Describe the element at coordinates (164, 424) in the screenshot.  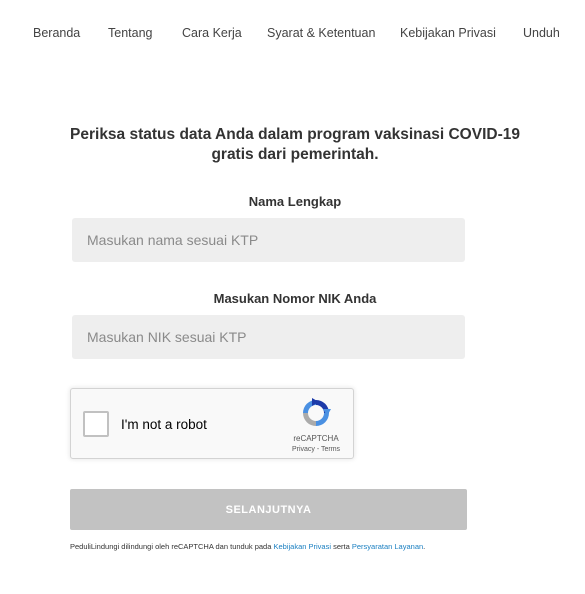
I see `recaptcha-label: I'm not a robot` at that location.